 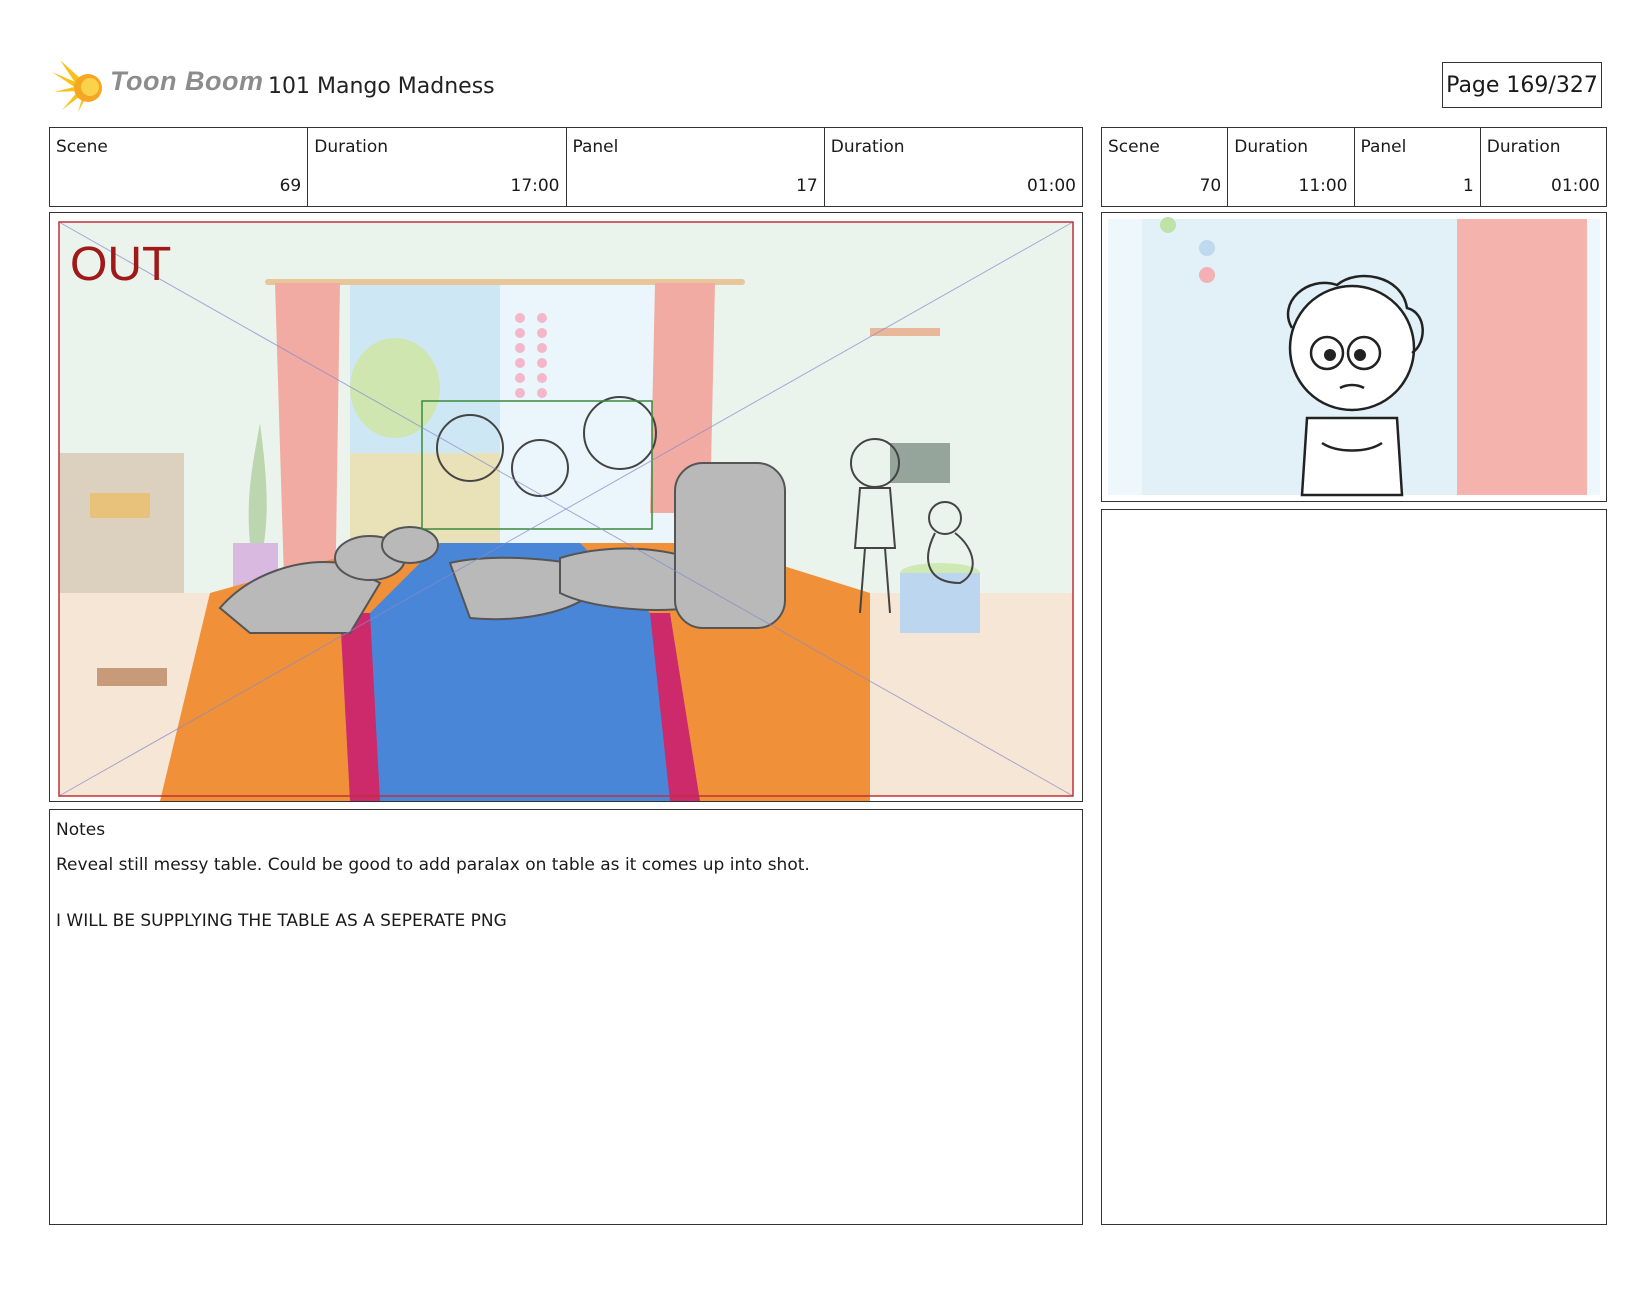 What do you see at coordinates (436, 167) in the screenshot?
I see `info-cell-scene-duration: Duration 17:00` at bounding box center [436, 167].